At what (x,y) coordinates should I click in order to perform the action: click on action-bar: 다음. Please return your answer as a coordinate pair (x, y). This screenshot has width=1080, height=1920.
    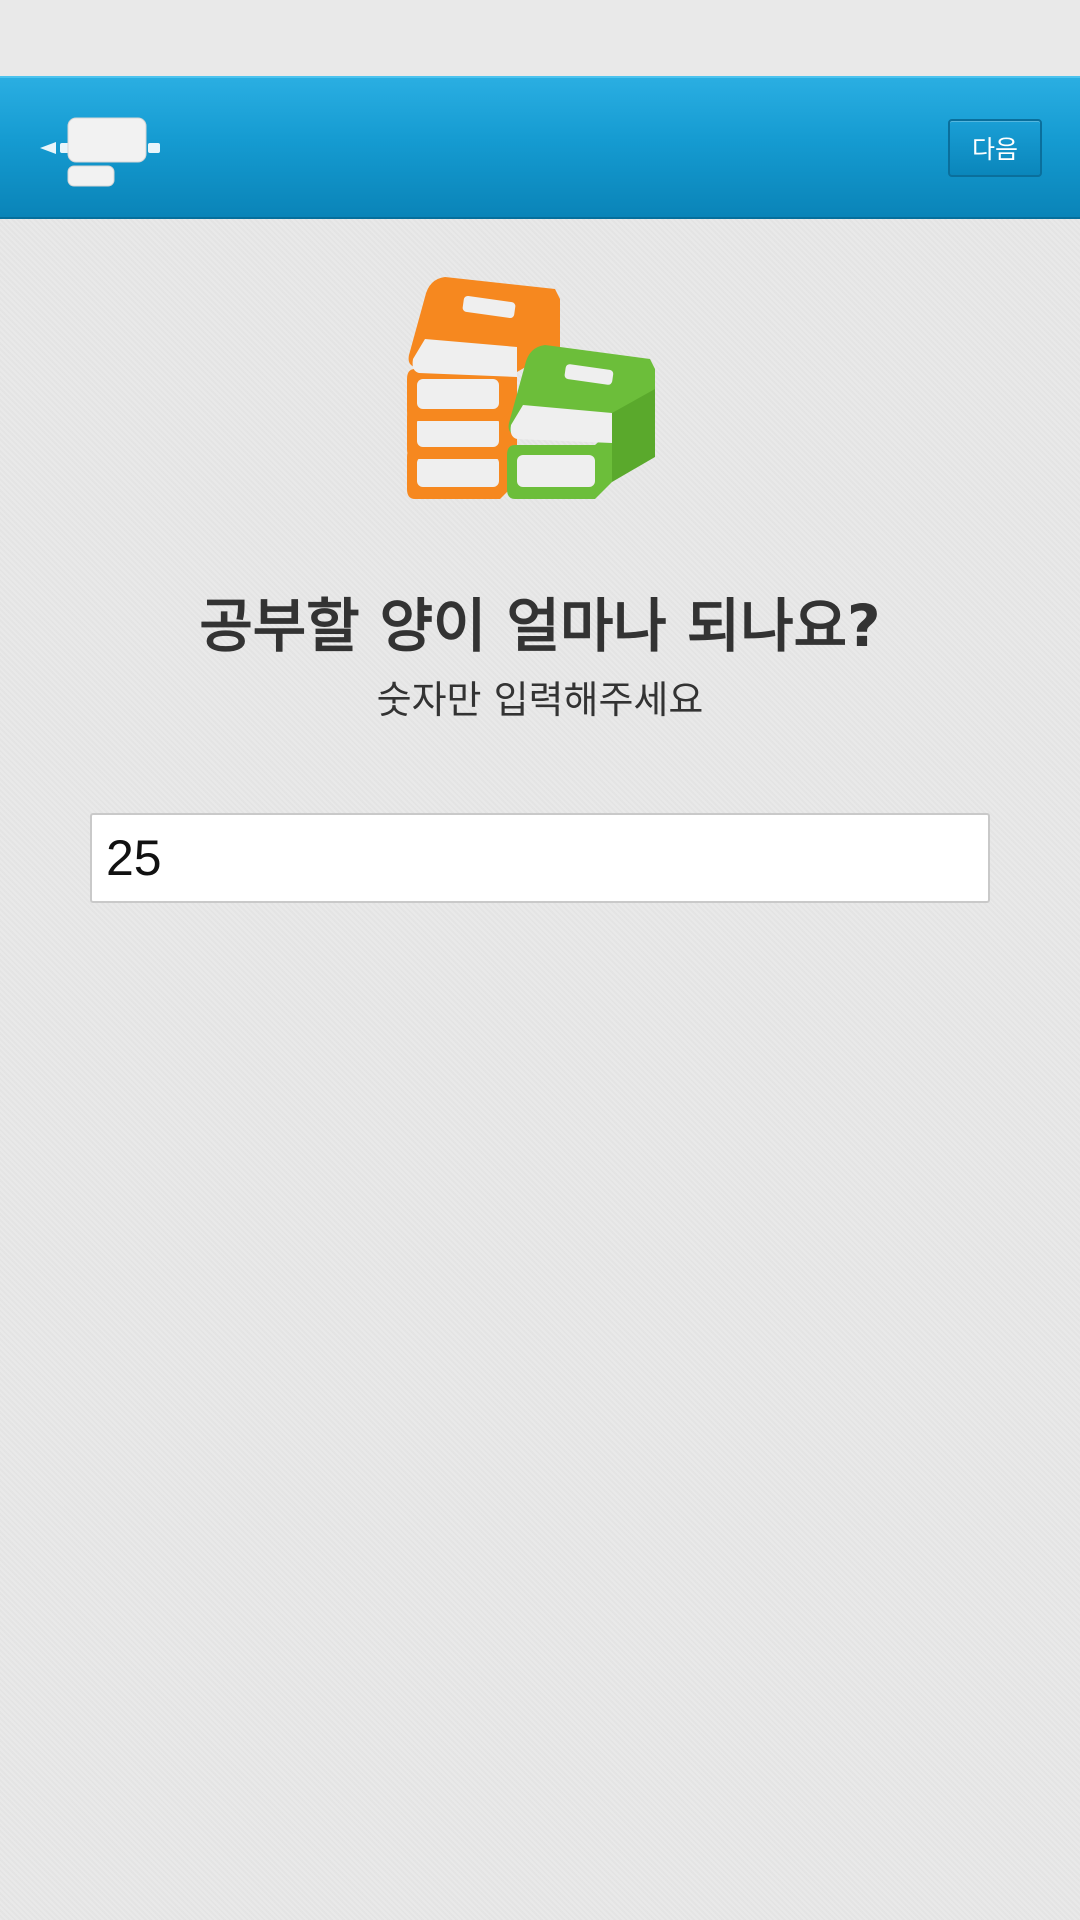
    Looking at the image, I should click on (540, 147).